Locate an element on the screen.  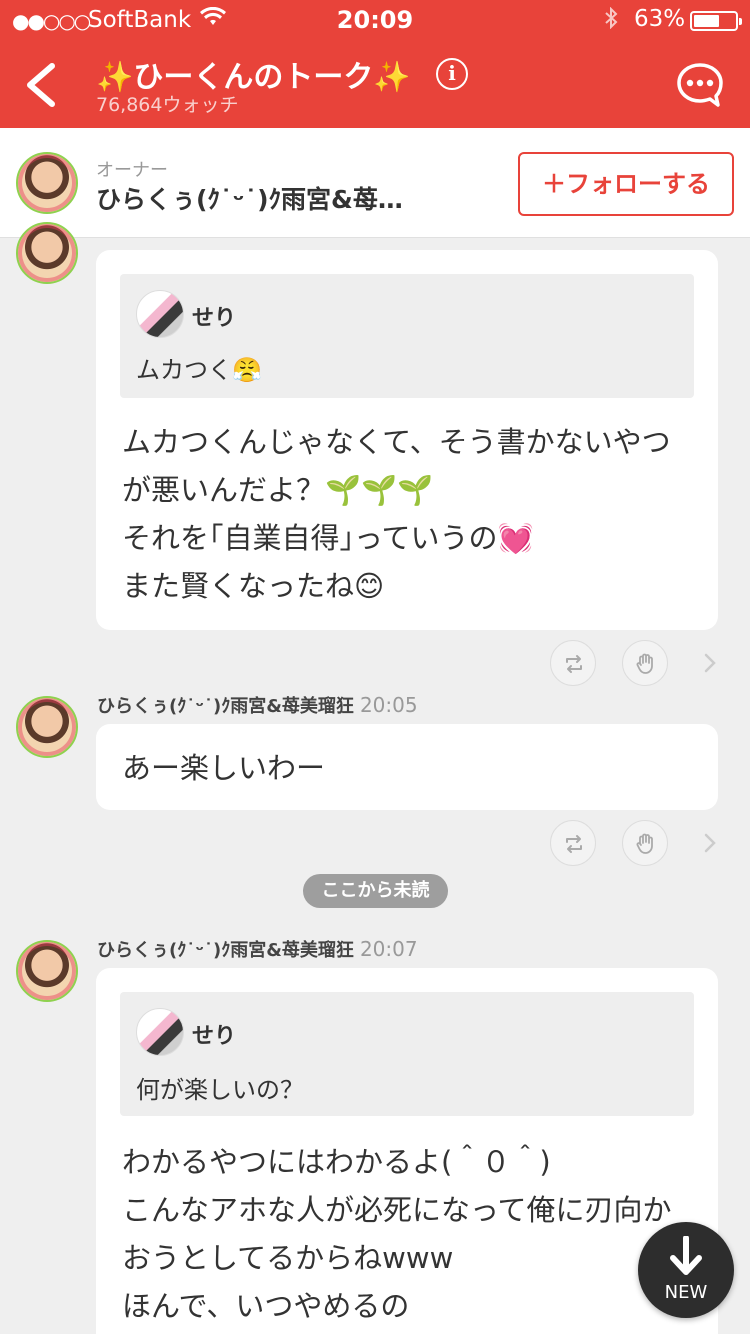
back-button is located at coordinates (41, 85).